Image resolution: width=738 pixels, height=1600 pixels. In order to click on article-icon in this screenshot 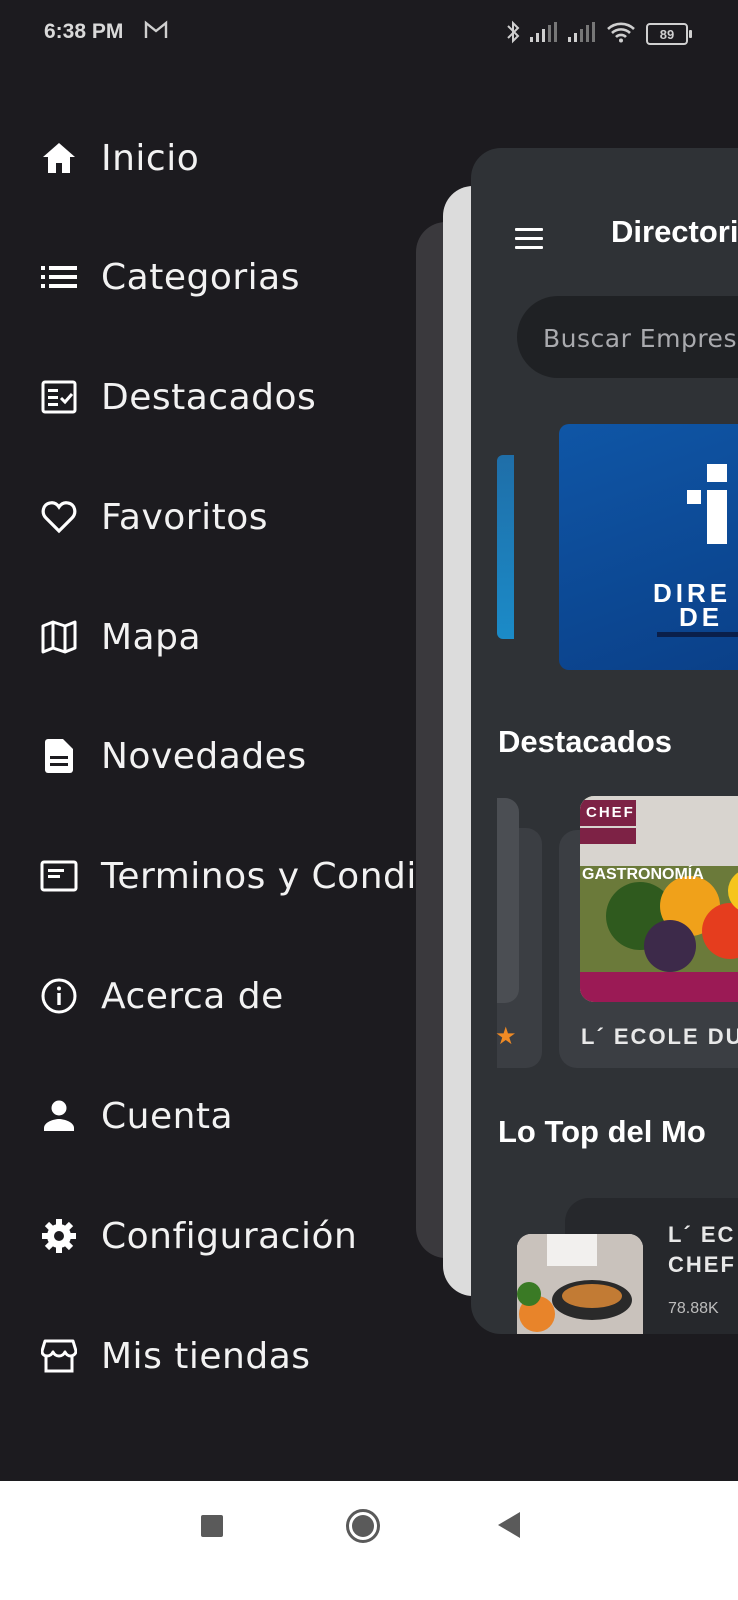, I will do `click(59, 756)`.